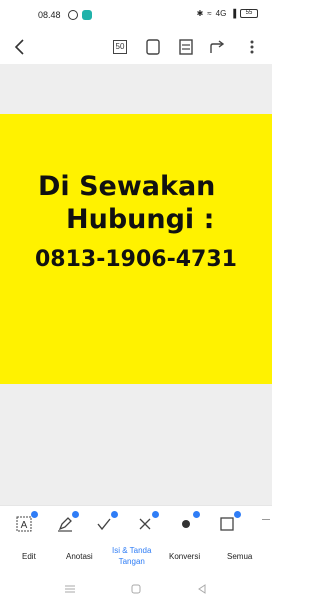  Describe the element at coordinates (187, 522) in the screenshot. I see `dot-icon` at that location.